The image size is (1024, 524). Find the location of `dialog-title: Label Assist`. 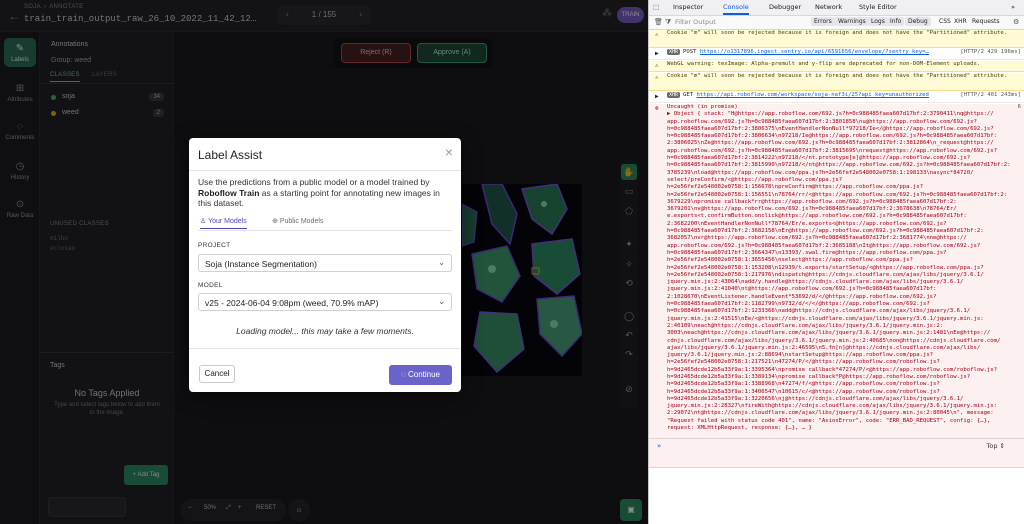

dialog-title: Label Assist is located at coordinates (230, 155).